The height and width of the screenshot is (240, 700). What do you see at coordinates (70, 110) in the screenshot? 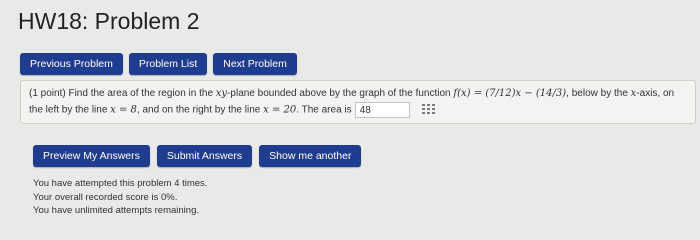
I see `problem-text: the left by the line` at bounding box center [70, 110].